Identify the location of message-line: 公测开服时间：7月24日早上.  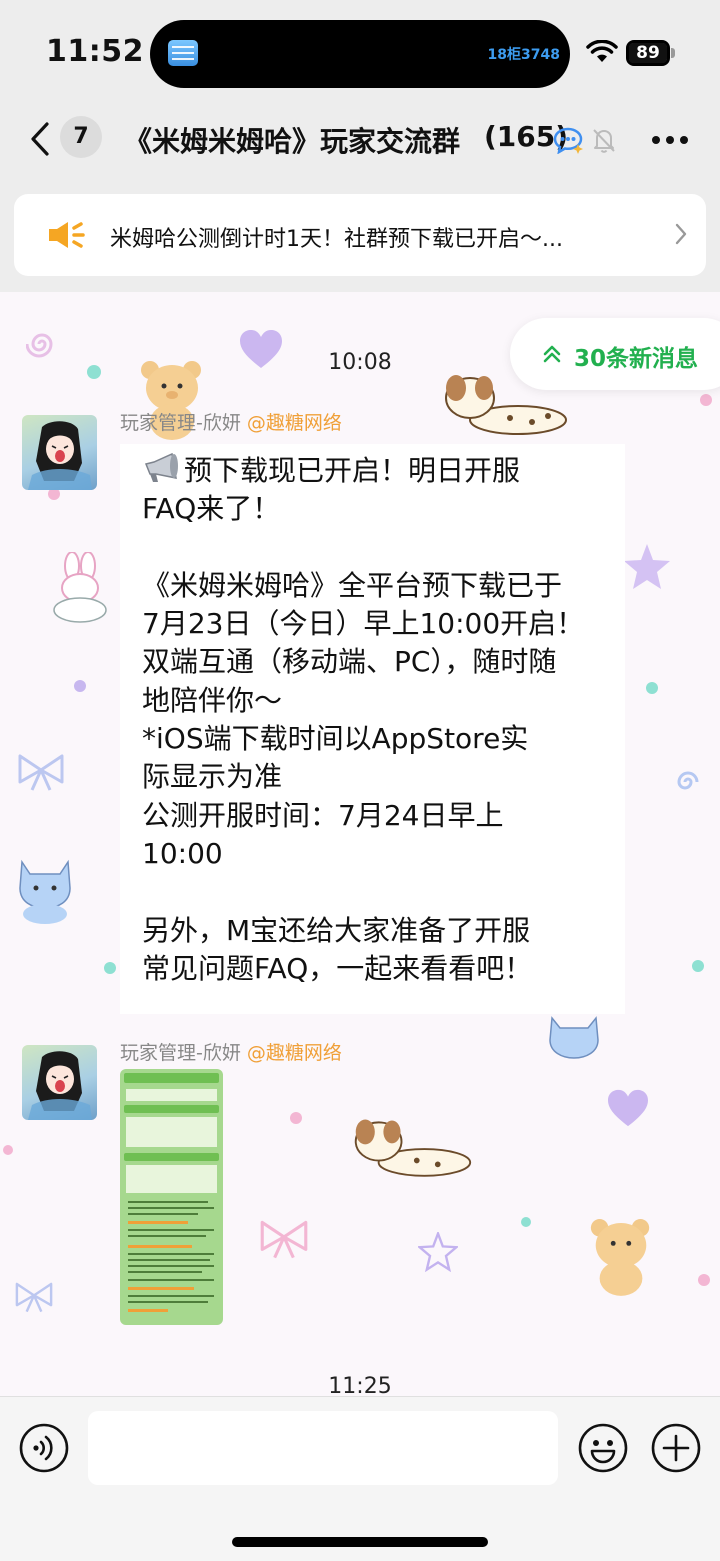
(323, 815).